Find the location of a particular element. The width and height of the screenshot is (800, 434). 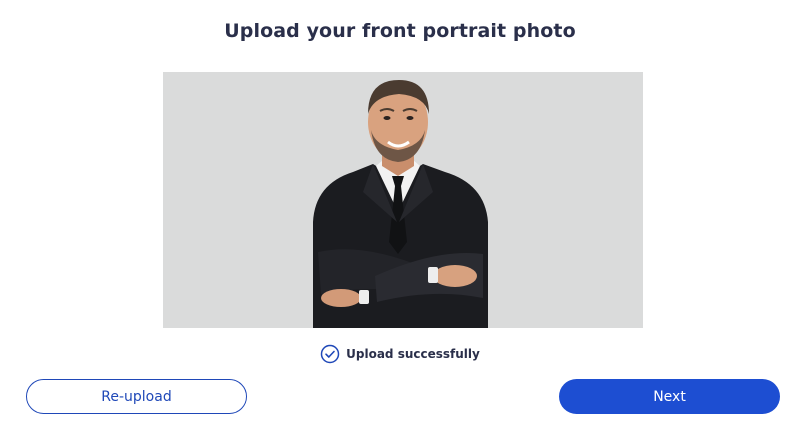

check-circle-icon is located at coordinates (330, 354).